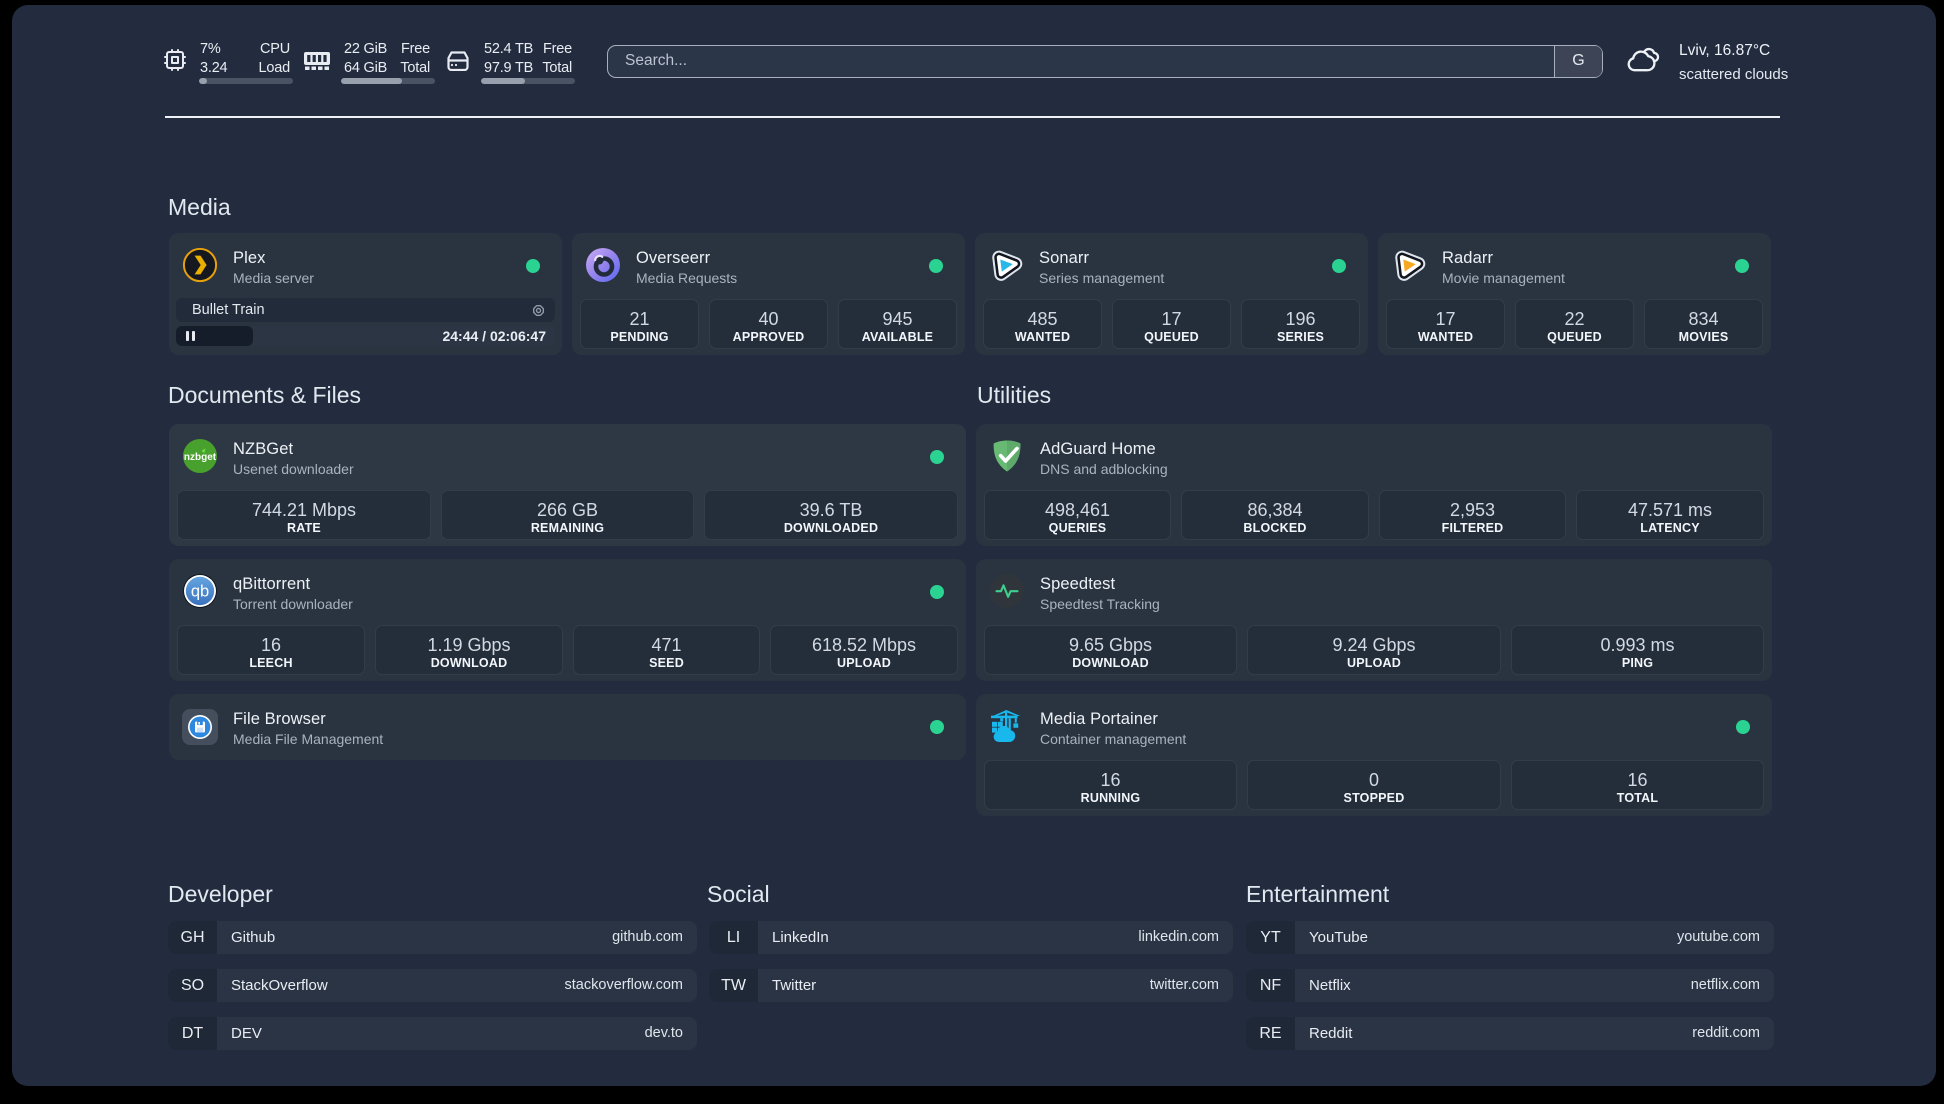  I want to click on svg-text: qb, so click(200, 592).